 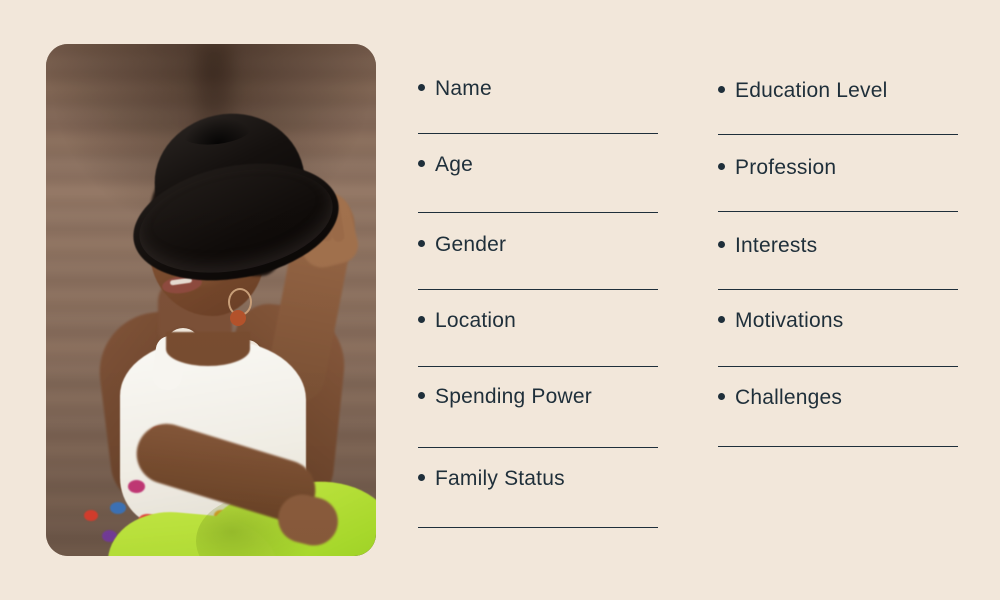 I want to click on field-label-name: Name, so click(x=463, y=88).